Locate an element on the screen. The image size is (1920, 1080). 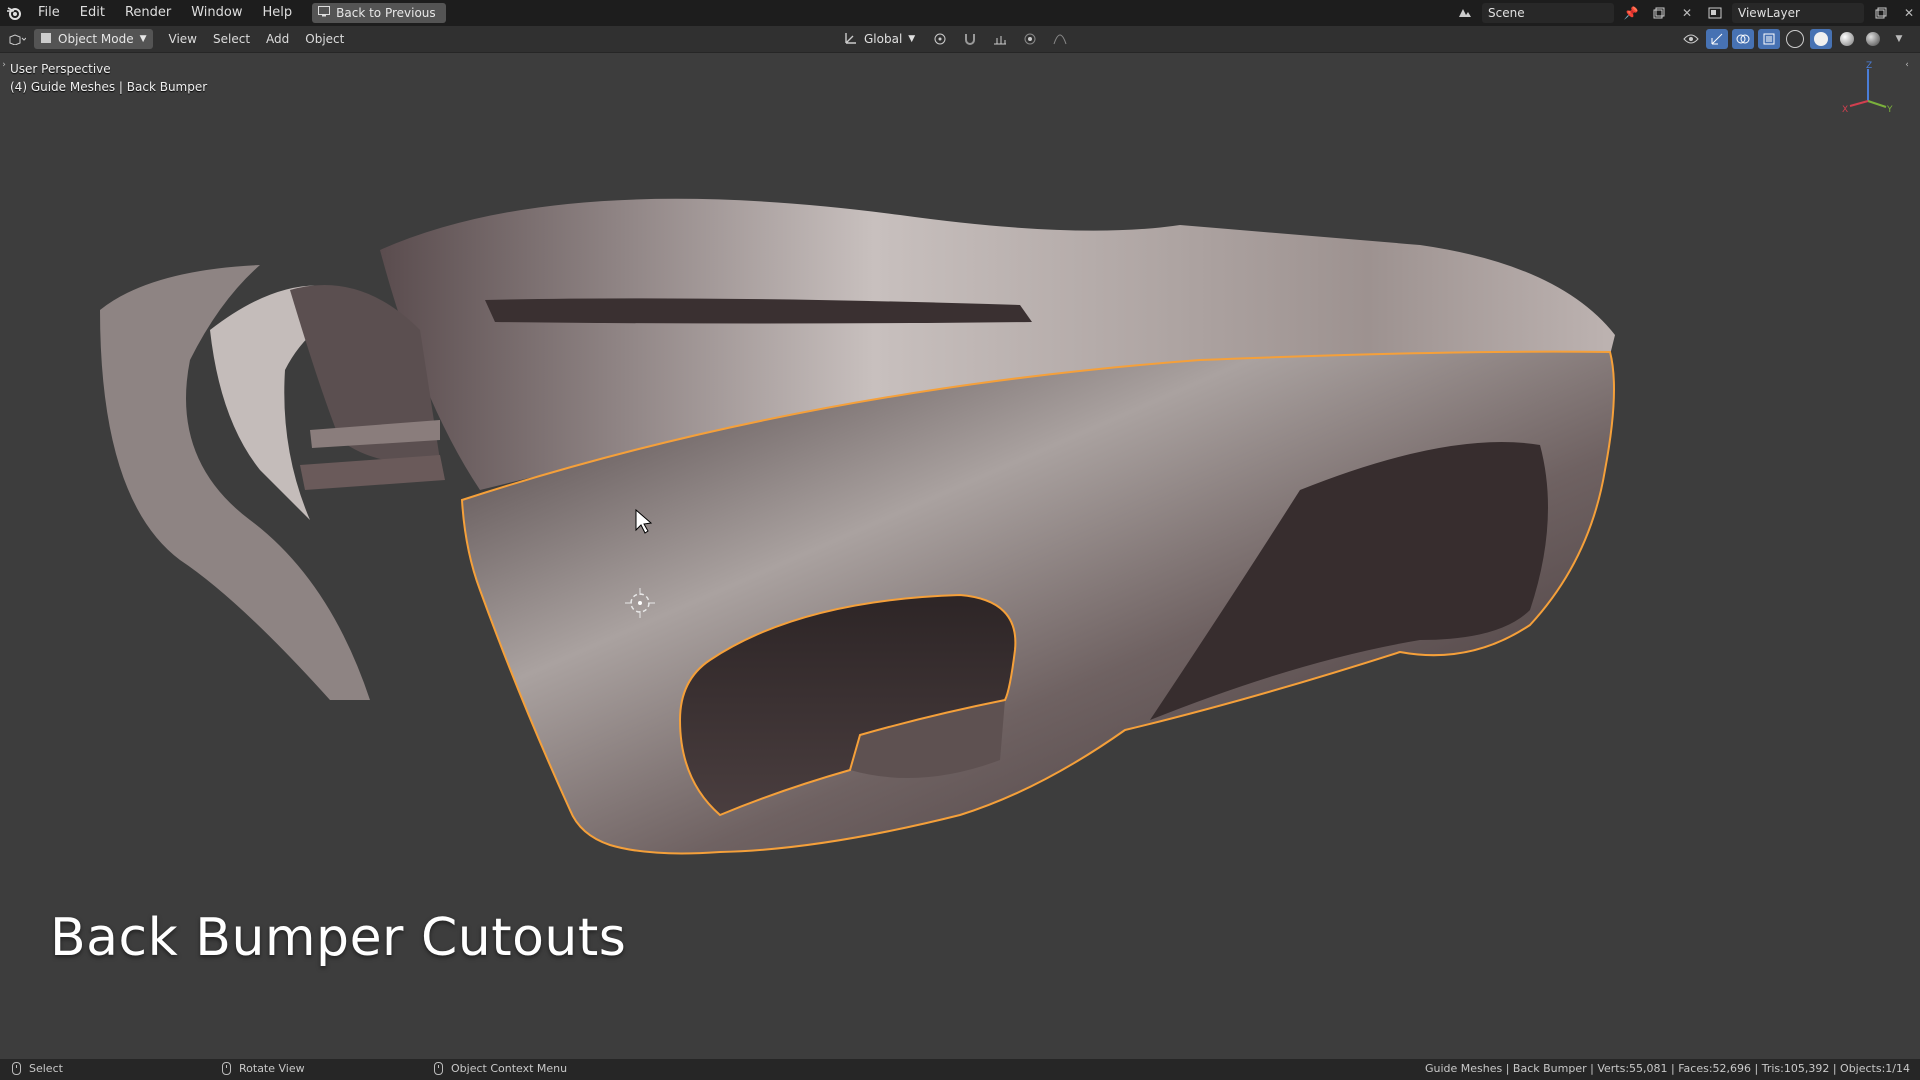
scene-name: Scene is located at coordinates (1506, 13).